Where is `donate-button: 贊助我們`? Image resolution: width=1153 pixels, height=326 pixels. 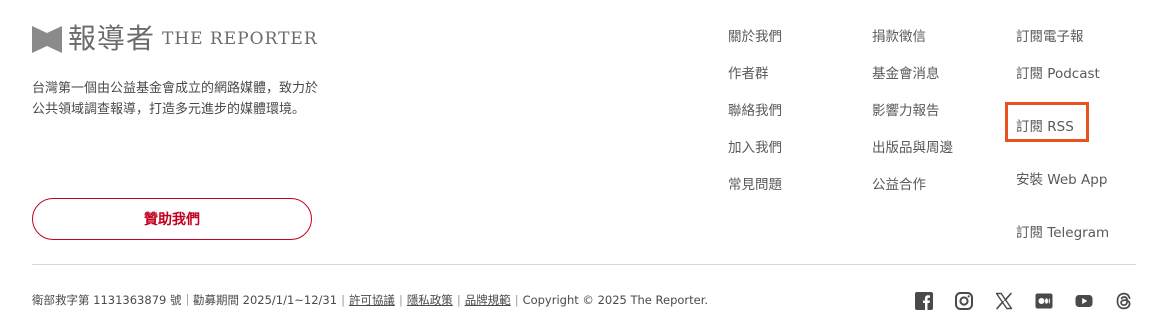
donate-button: 贊助我們 is located at coordinates (172, 219).